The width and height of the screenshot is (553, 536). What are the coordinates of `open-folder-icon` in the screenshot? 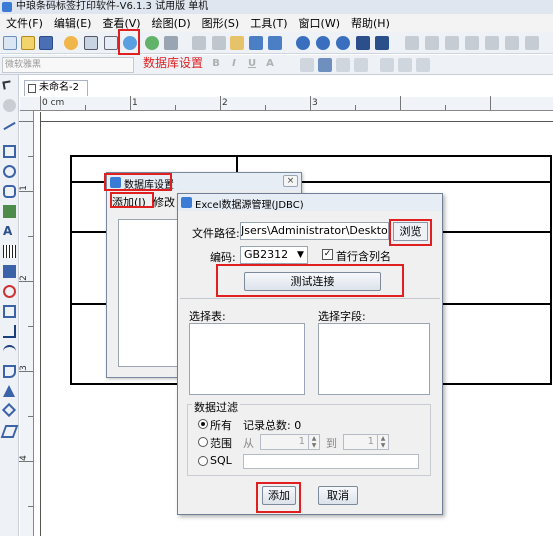 It's located at (28, 43).